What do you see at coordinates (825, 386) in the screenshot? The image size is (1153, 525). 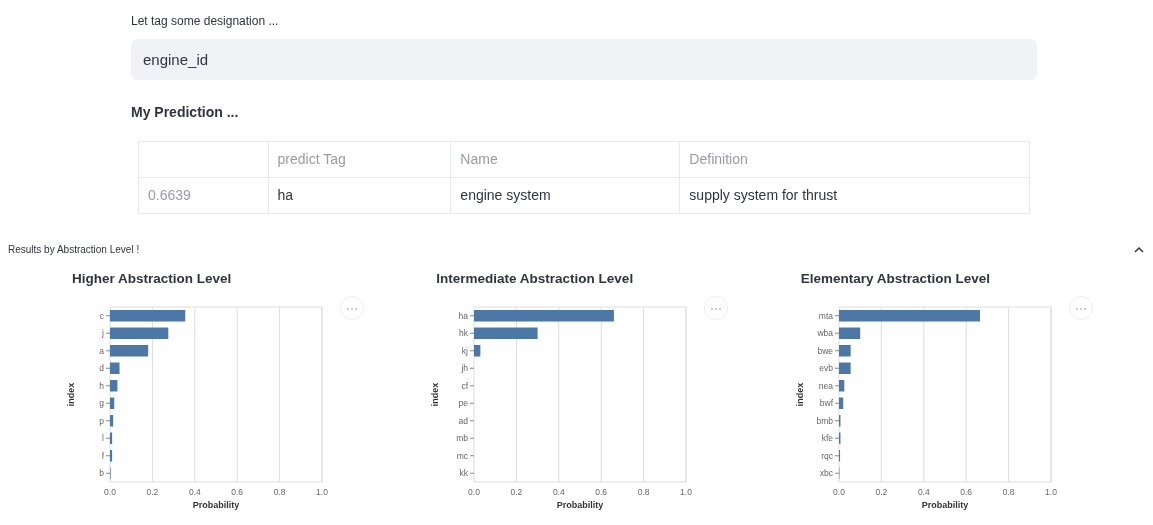 I see `axis-label: nea` at bounding box center [825, 386].